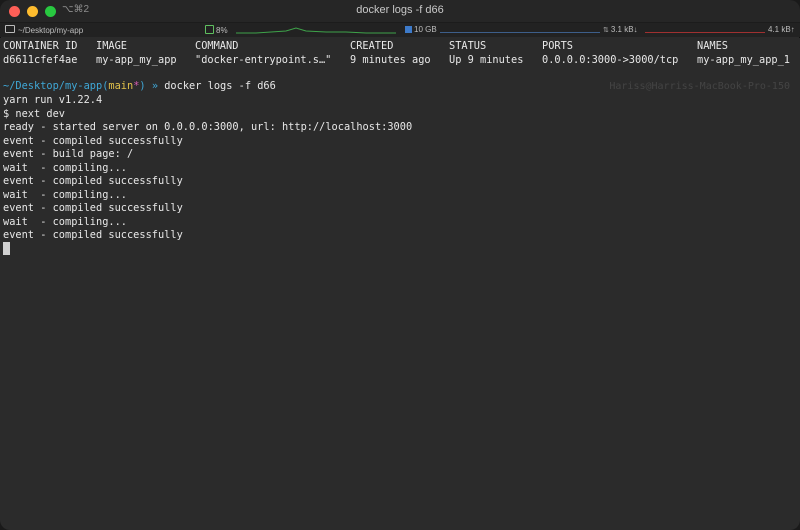 This screenshot has height=530, width=800. I want to click on cell-created: 9 minutes ago, so click(390, 60).